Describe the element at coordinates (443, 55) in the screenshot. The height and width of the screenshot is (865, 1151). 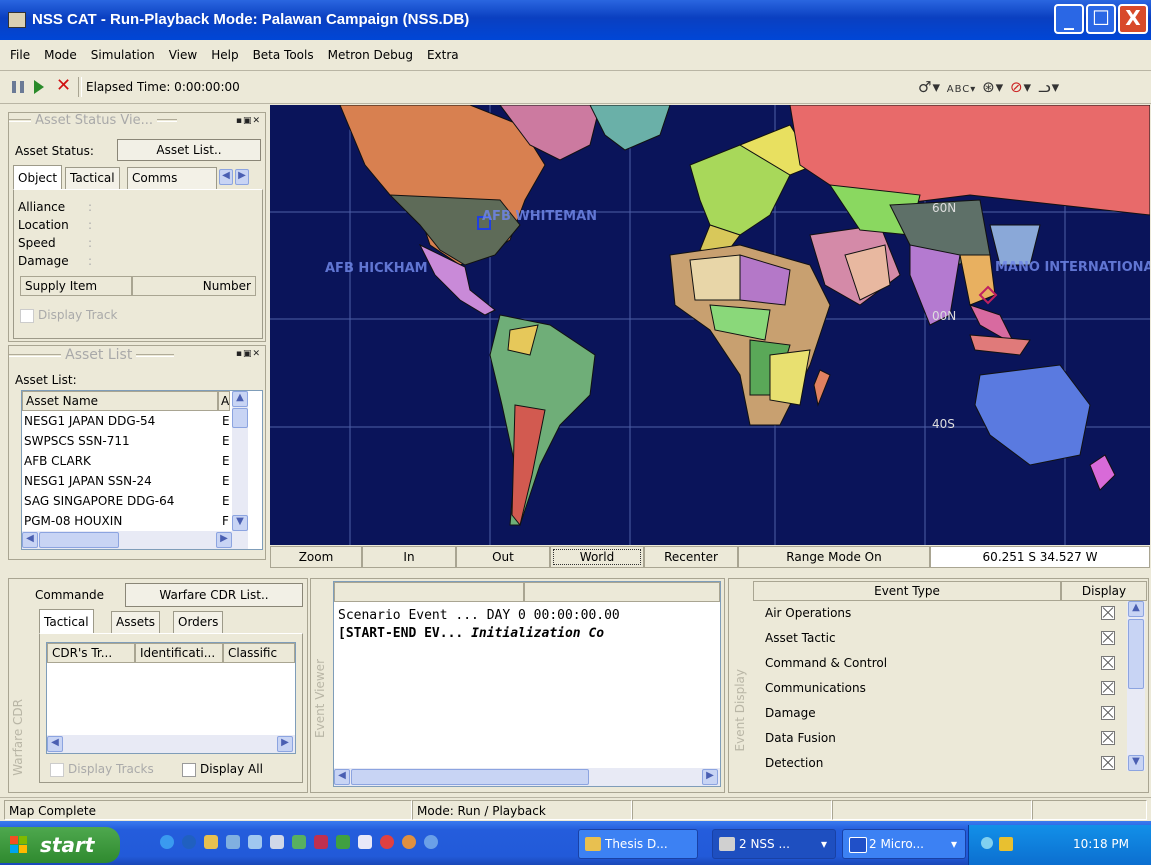
I see `menu-extra: Extra` at that location.